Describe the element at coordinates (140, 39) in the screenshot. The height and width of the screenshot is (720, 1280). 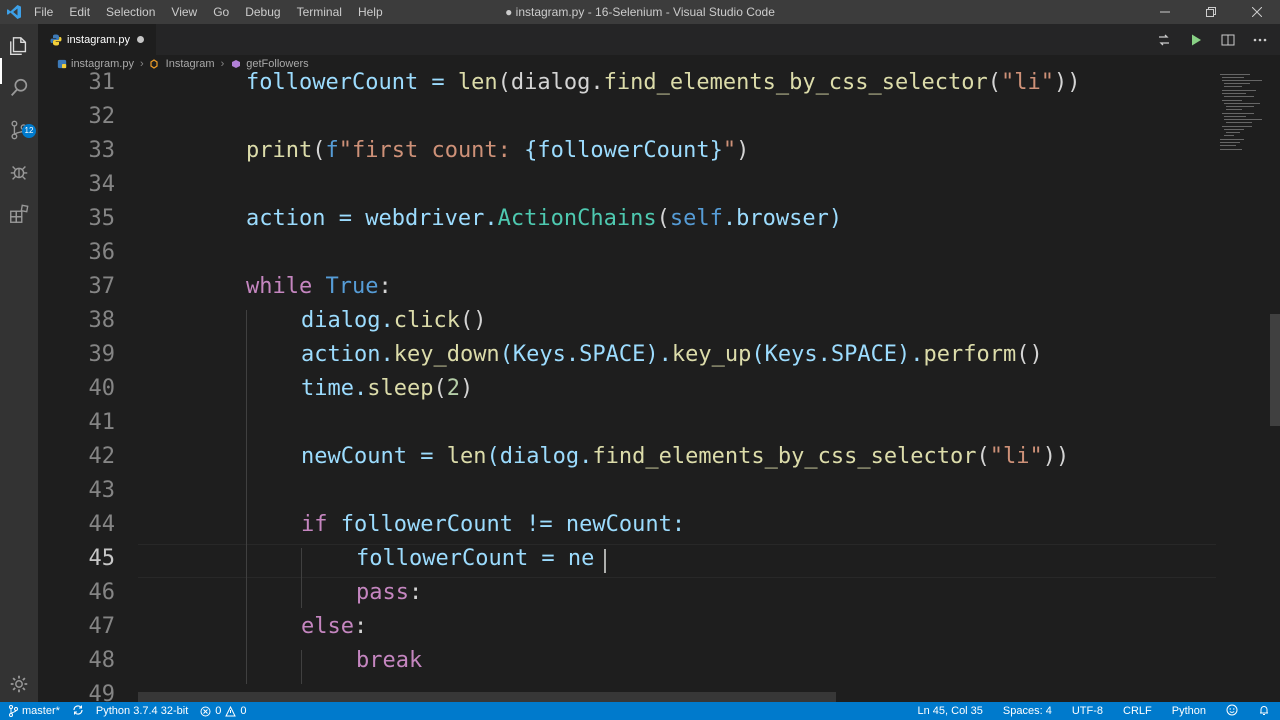
I see `unsaved-dot-icon` at that location.